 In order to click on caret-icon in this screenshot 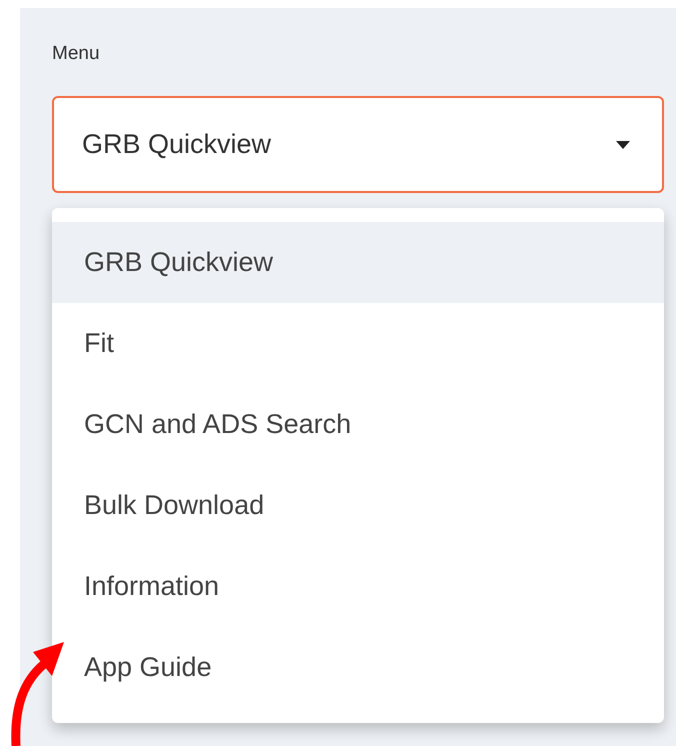, I will do `click(623, 144)`.